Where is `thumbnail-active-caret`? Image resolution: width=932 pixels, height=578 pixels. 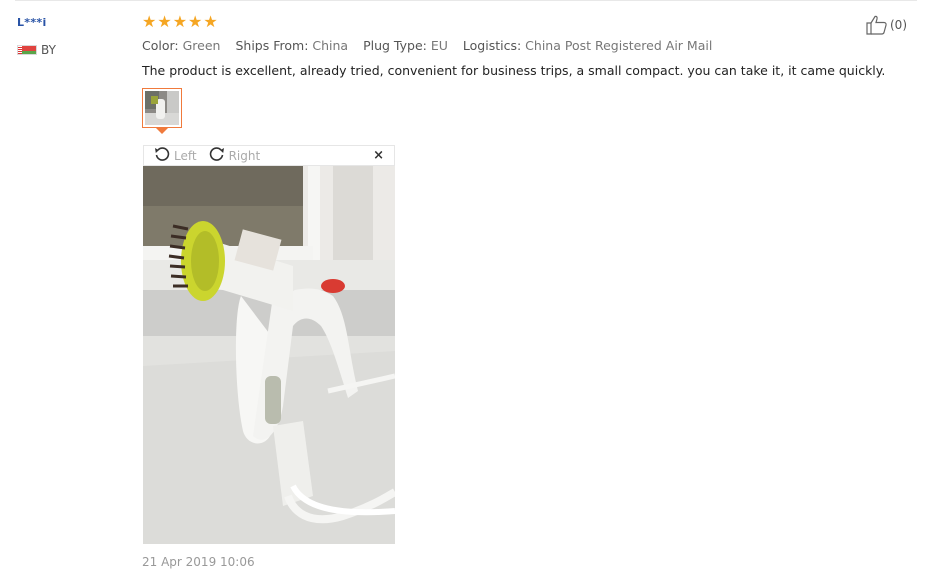 thumbnail-active-caret is located at coordinates (162, 131).